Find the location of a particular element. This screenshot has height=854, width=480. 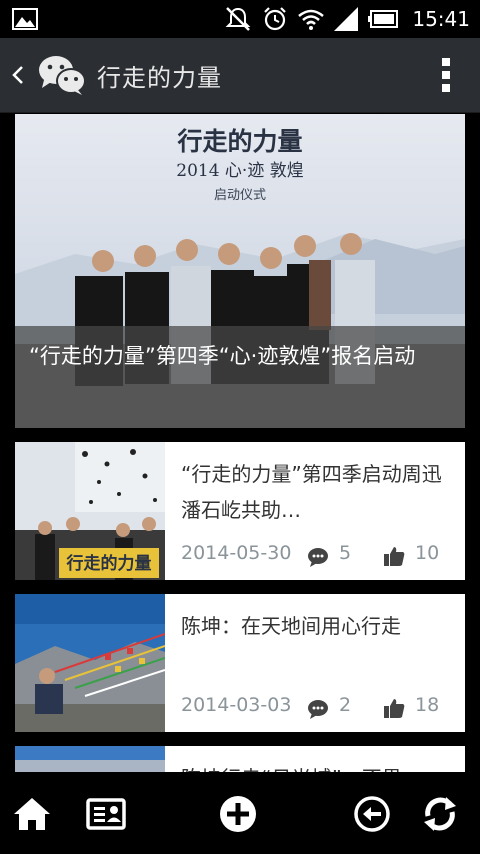

article-card: 陈坤行走“日光城”，不畏 is located at coordinates (240, 759).